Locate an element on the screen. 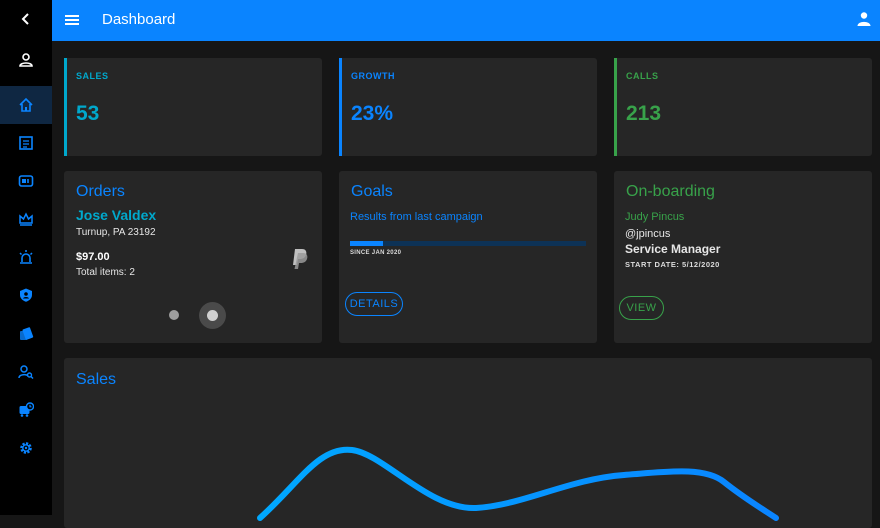 This screenshot has width=880, height=528. sidebar-item-inbox is located at coordinates (26, 181).